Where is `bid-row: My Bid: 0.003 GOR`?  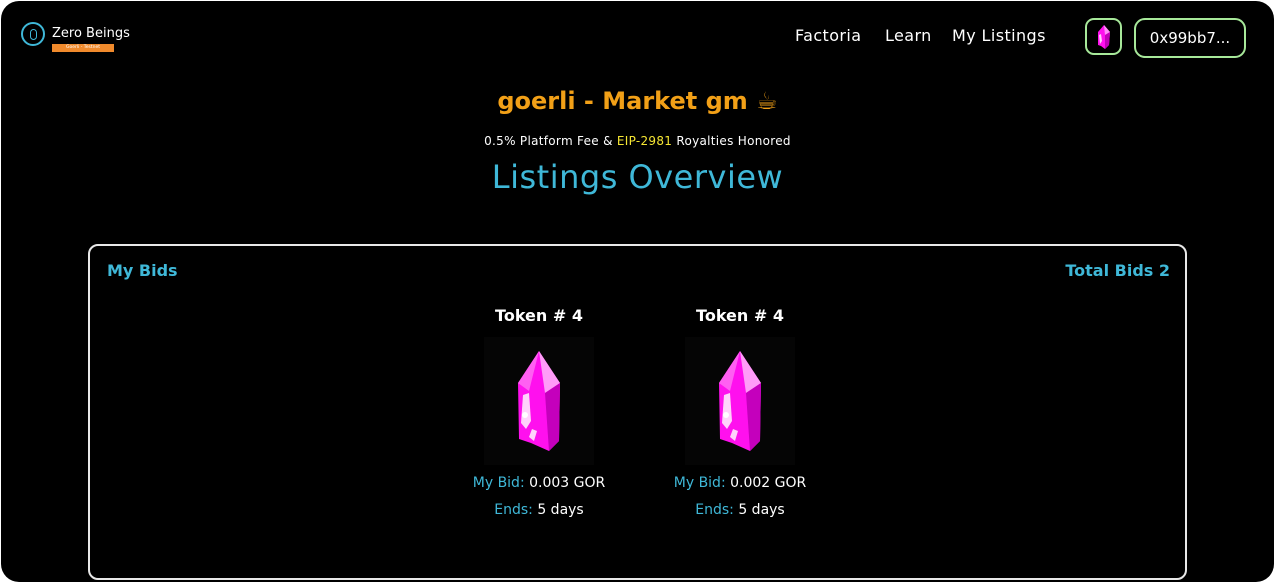 bid-row: My Bid: 0.003 GOR is located at coordinates (539, 483).